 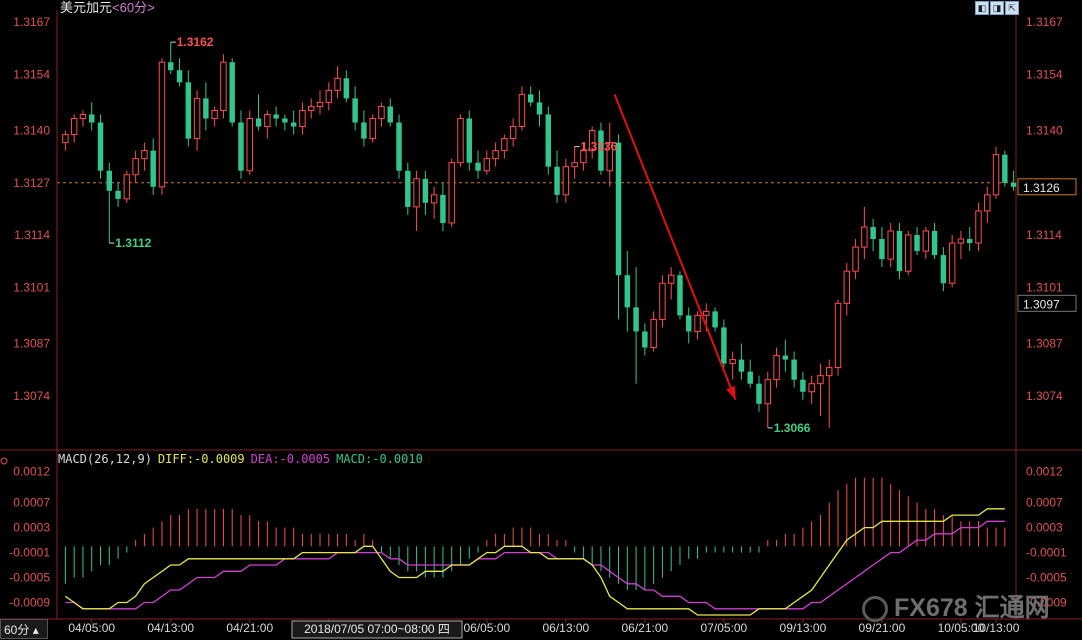 What do you see at coordinates (29, 603) in the screenshot?
I see `macd-y-tick-label-left: -0.0009` at bounding box center [29, 603].